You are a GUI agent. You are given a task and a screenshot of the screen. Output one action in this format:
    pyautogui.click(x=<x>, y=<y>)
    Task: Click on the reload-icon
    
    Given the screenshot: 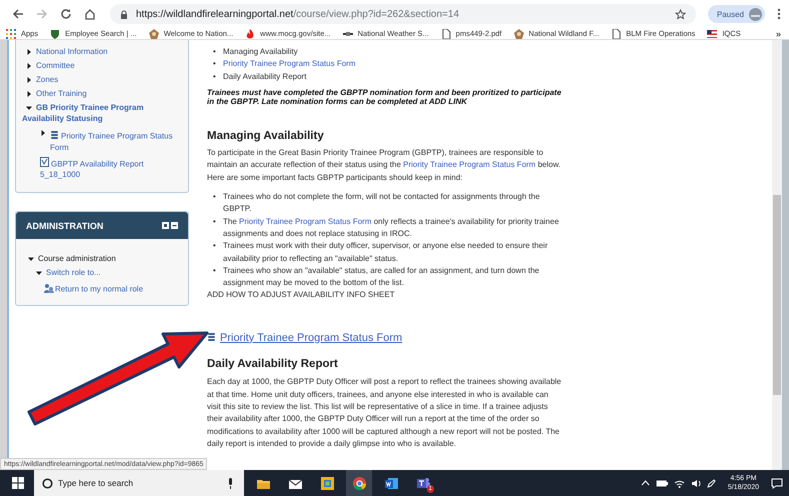 What is the action you would take?
    pyautogui.click(x=66, y=14)
    